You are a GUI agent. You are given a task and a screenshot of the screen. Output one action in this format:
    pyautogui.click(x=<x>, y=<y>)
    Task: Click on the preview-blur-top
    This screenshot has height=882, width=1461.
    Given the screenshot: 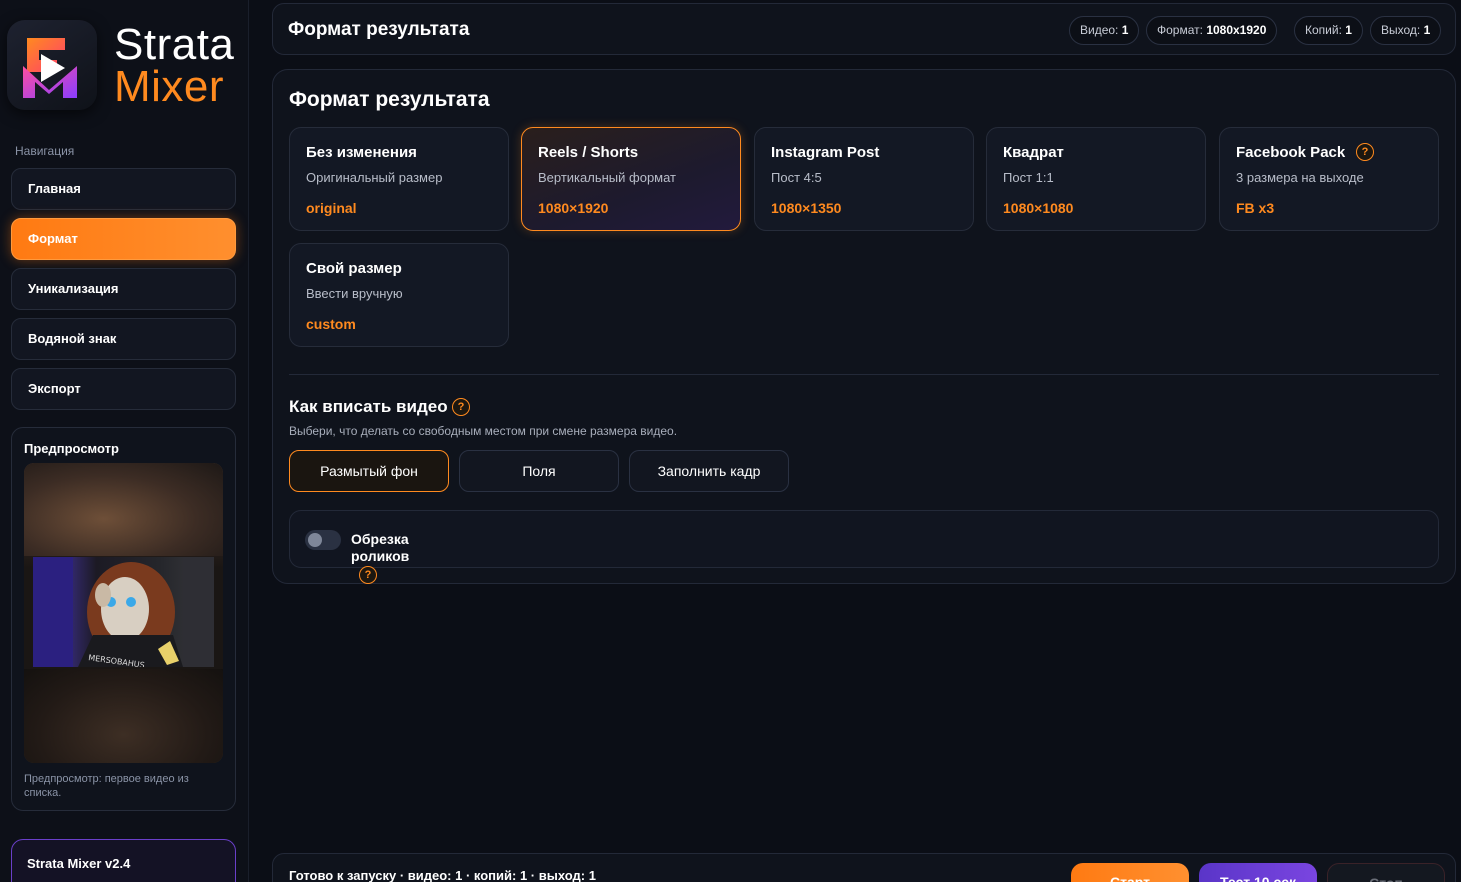 What is the action you would take?
    pyautogui.click(x=123, y=509)
    